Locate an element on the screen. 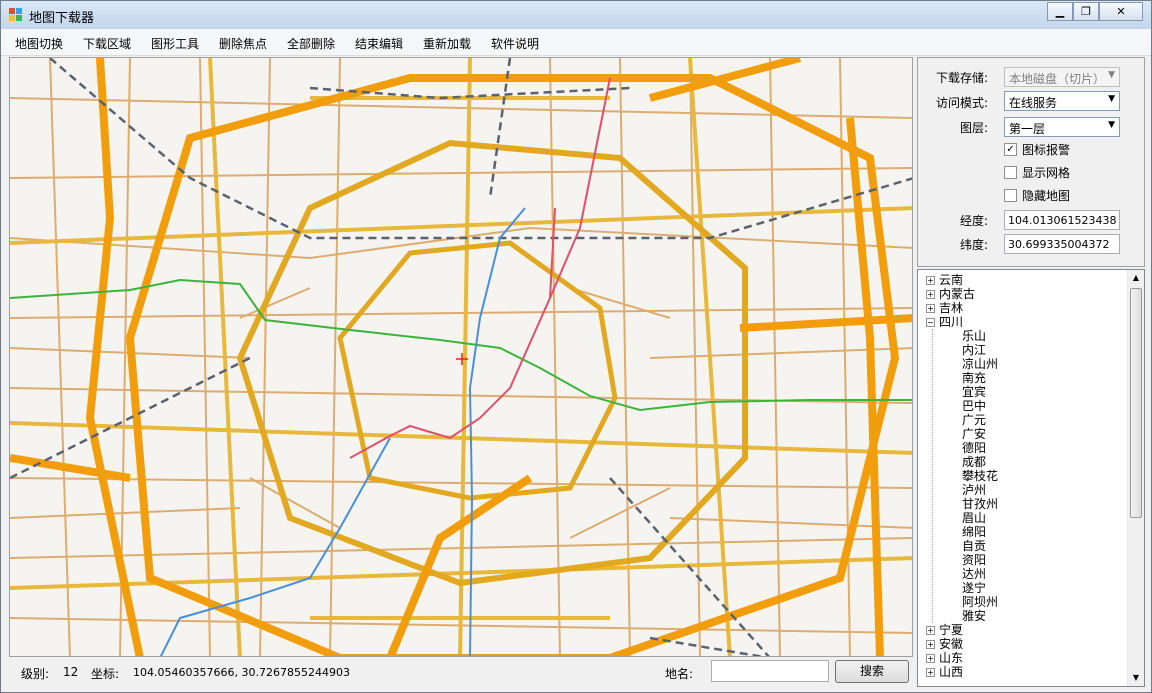 The height and width of the screenshot is (693, 1152). tree-node-label: 吉林 is located at coordinates (951, 308).